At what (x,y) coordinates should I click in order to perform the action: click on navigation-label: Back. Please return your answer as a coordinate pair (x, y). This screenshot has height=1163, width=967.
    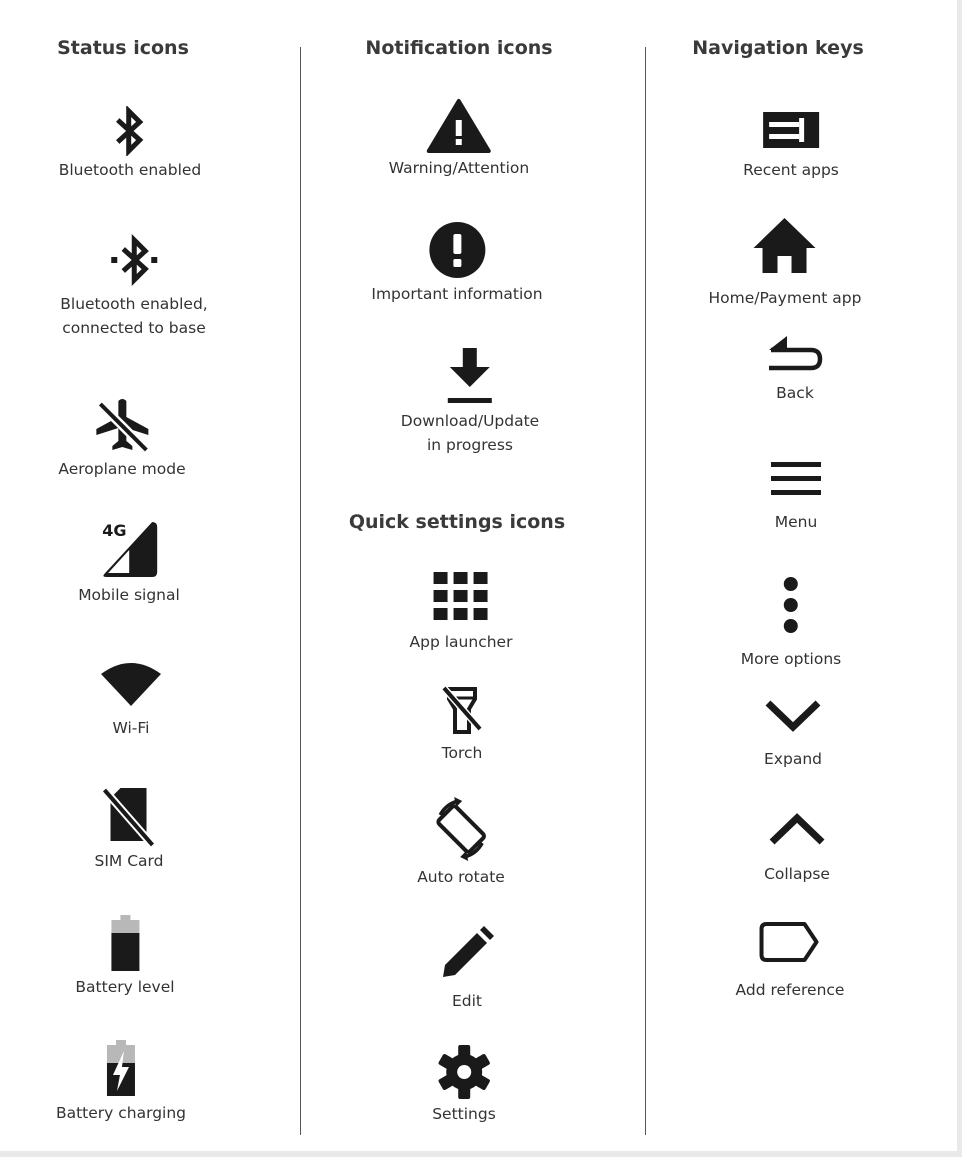
    Looking at the image, I should click on (795, 393).